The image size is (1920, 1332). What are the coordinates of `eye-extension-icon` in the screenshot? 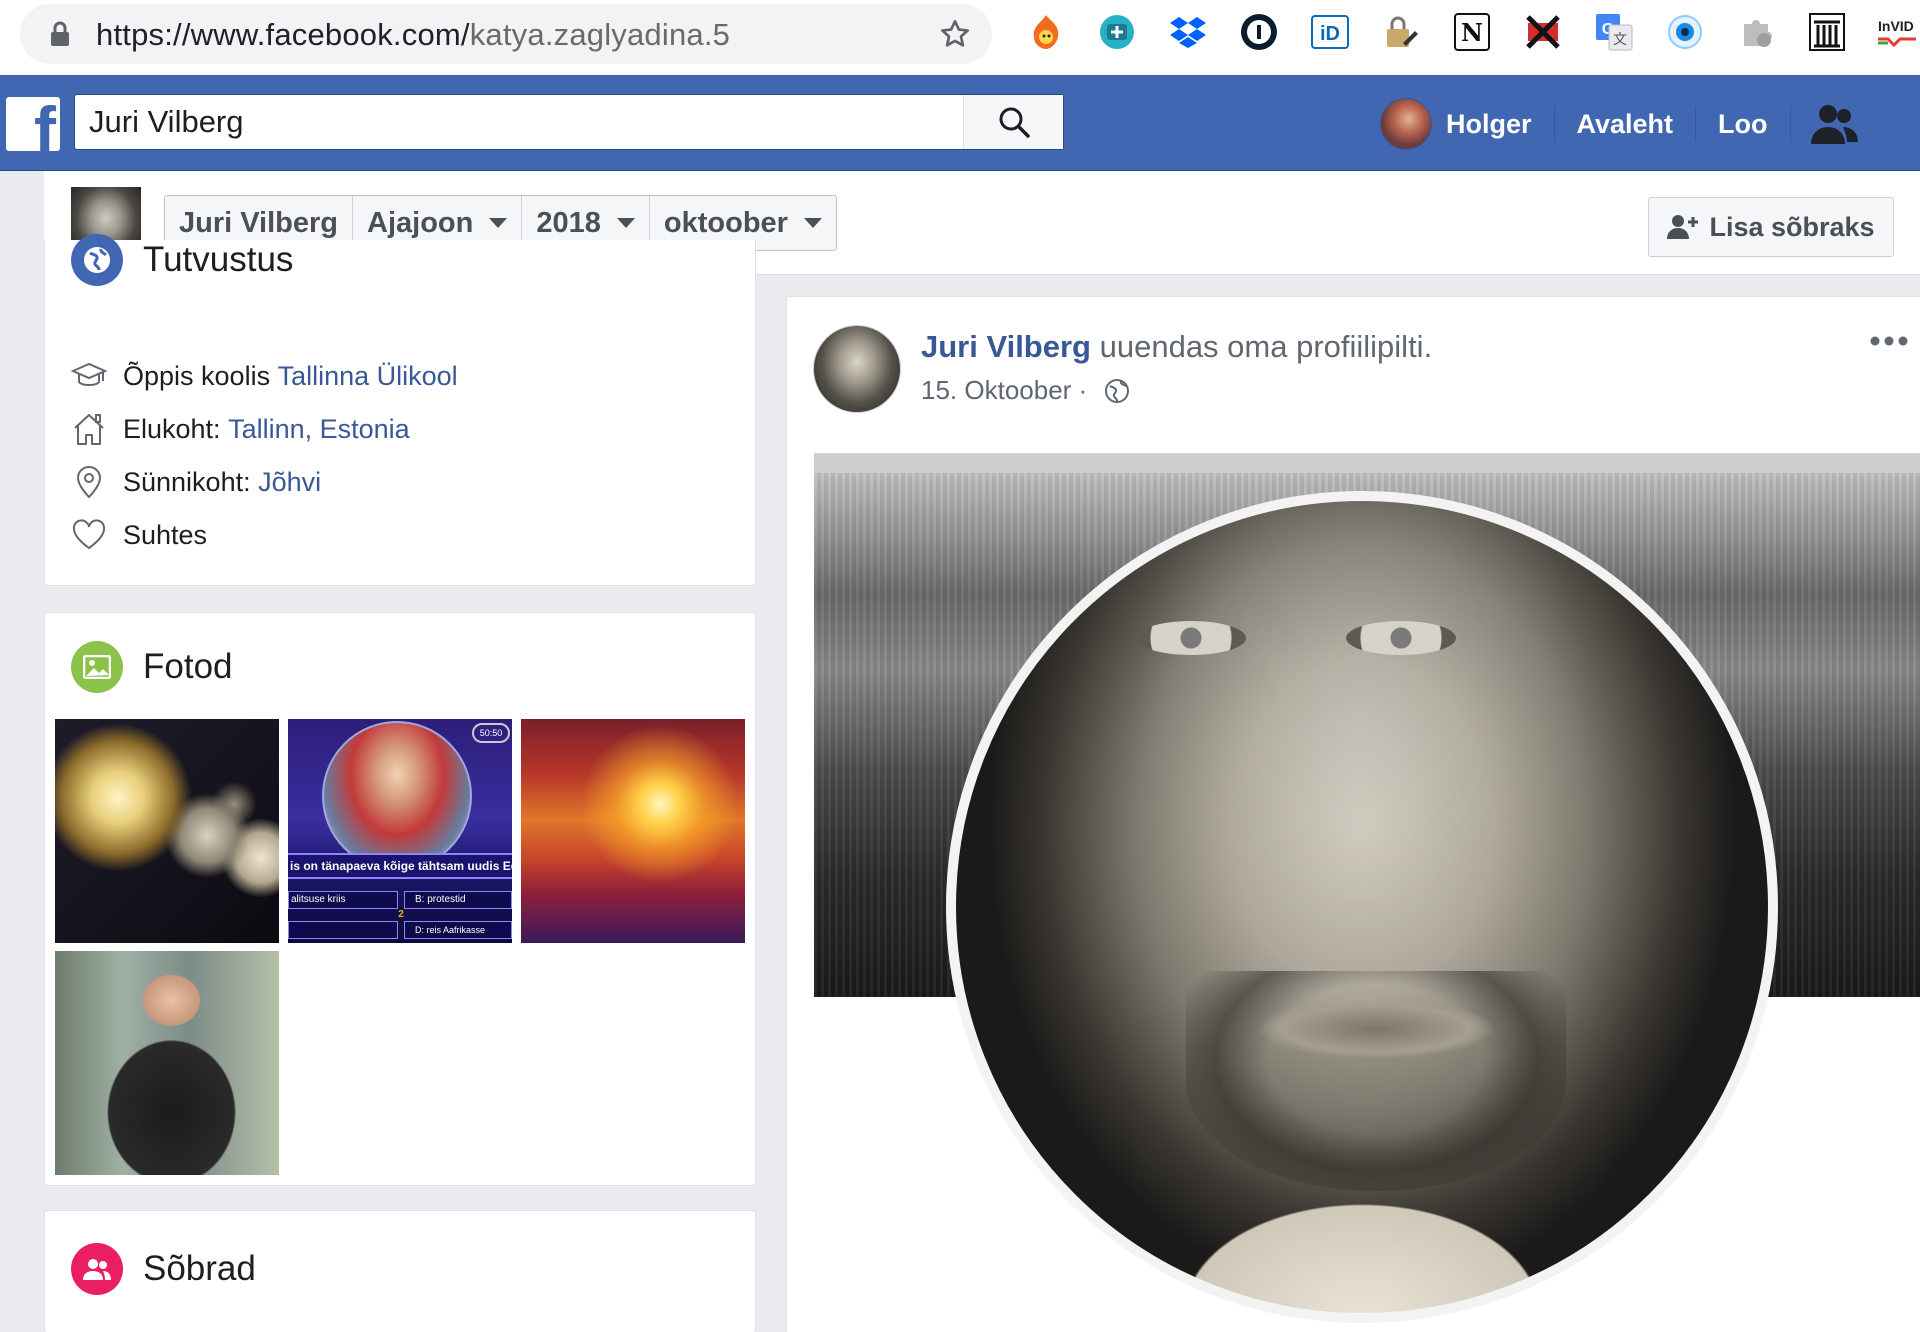 It's located at (1685, 32).